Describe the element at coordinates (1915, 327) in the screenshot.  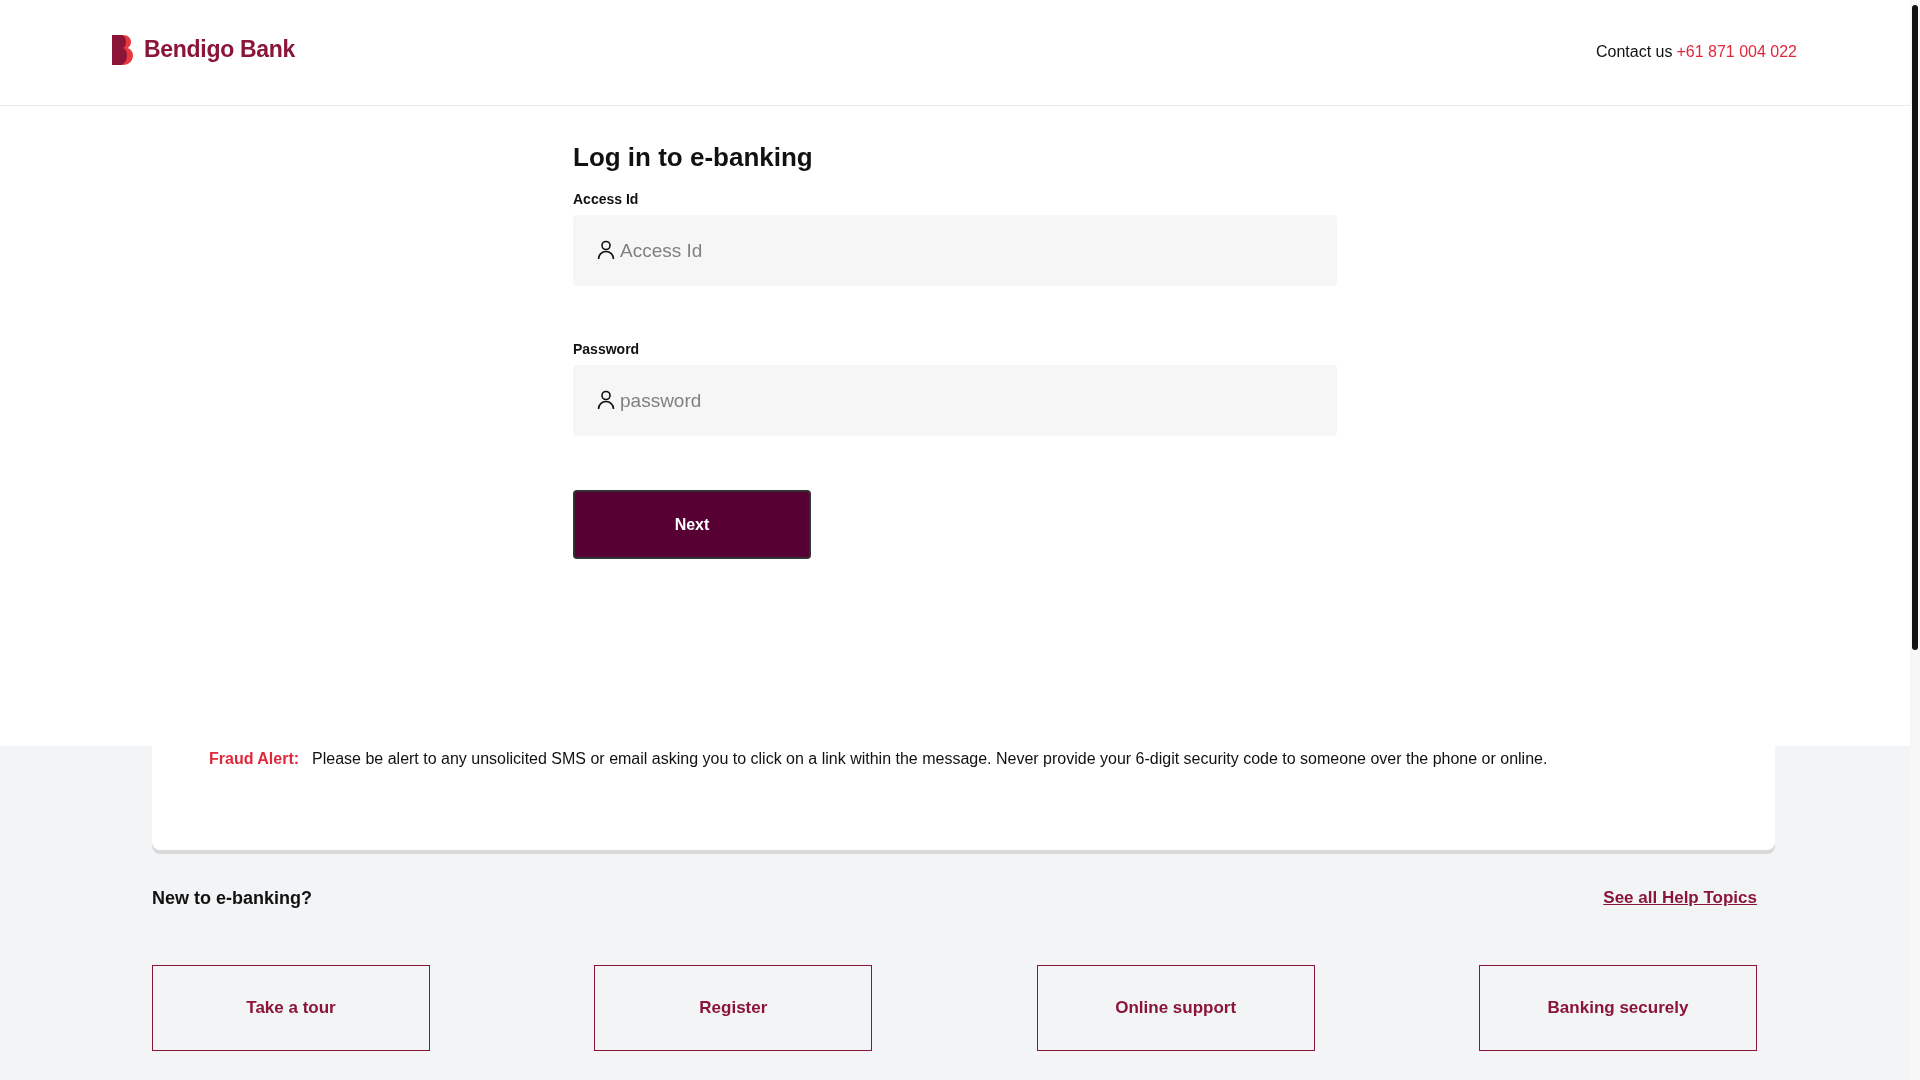
I see `scrollbar-thumb` at that location.